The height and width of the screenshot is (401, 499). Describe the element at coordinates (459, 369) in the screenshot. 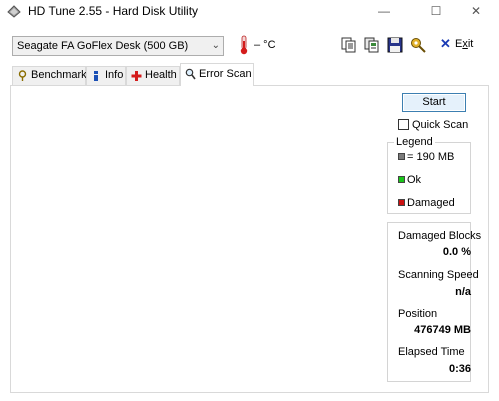

I see `elapsed-time-value: 0:36` at that location.